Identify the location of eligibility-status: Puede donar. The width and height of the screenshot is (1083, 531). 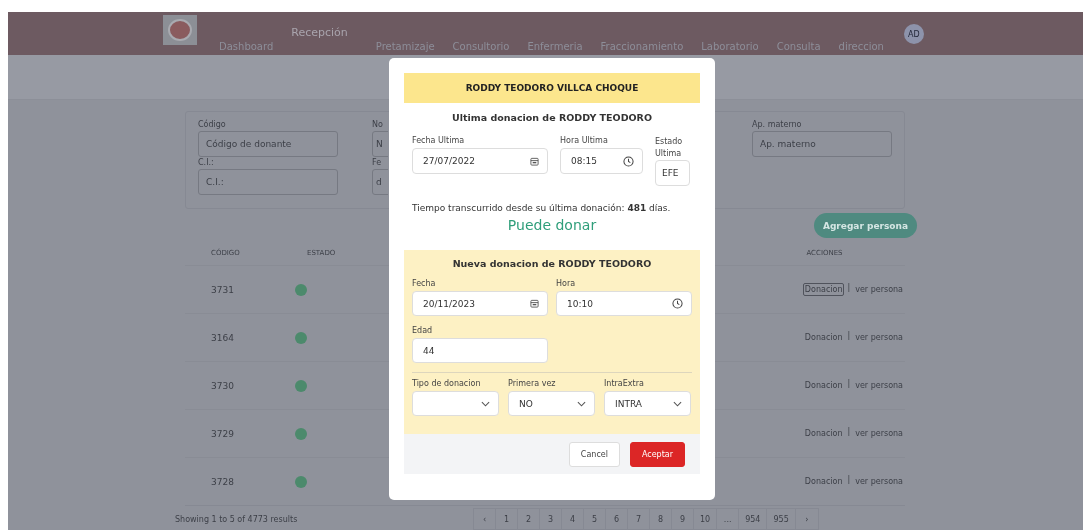
(552, 225).